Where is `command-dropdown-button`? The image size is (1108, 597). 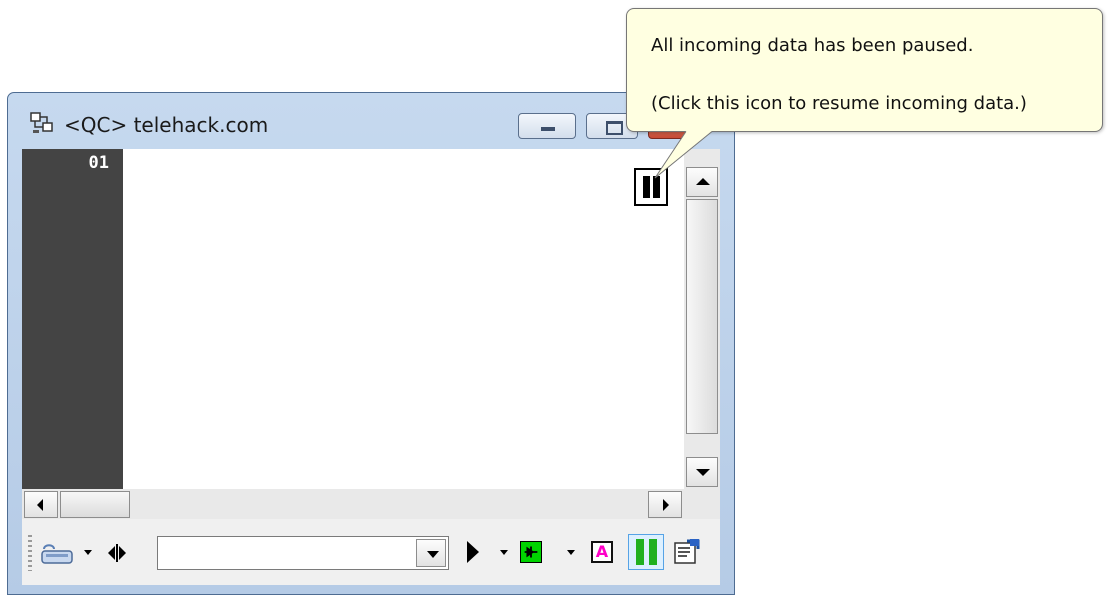 command-dropdown-button is located at coordinates (431, 553).